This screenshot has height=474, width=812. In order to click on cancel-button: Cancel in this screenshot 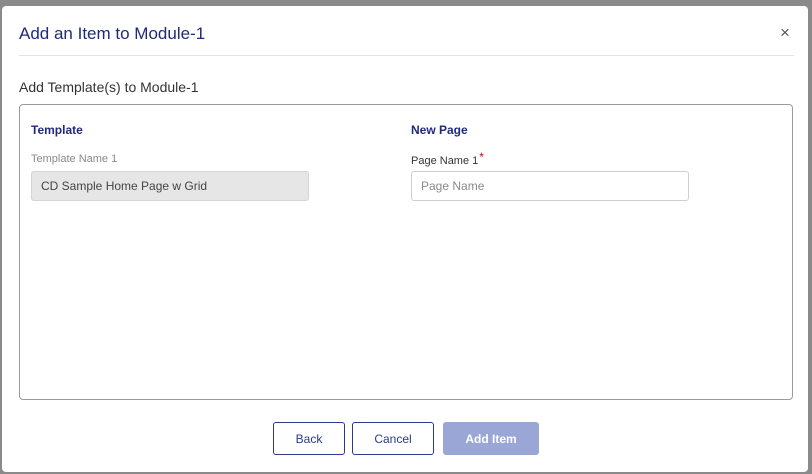, I will do `click(393, 438)`.